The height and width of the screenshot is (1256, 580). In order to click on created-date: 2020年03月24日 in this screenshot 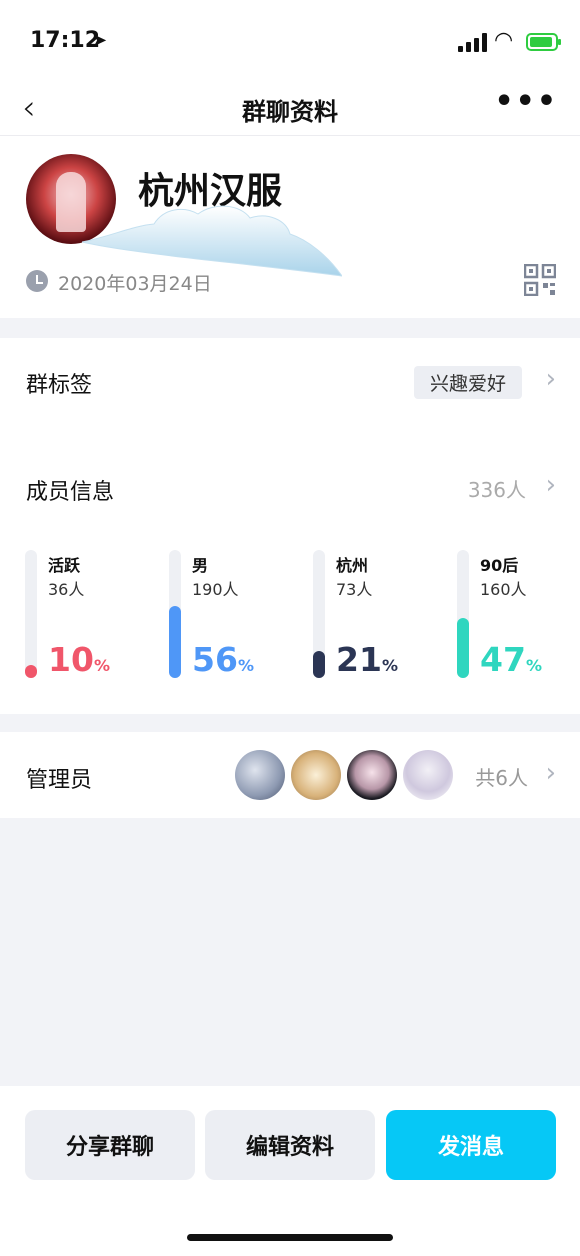, I will do `click(135, 284)`.